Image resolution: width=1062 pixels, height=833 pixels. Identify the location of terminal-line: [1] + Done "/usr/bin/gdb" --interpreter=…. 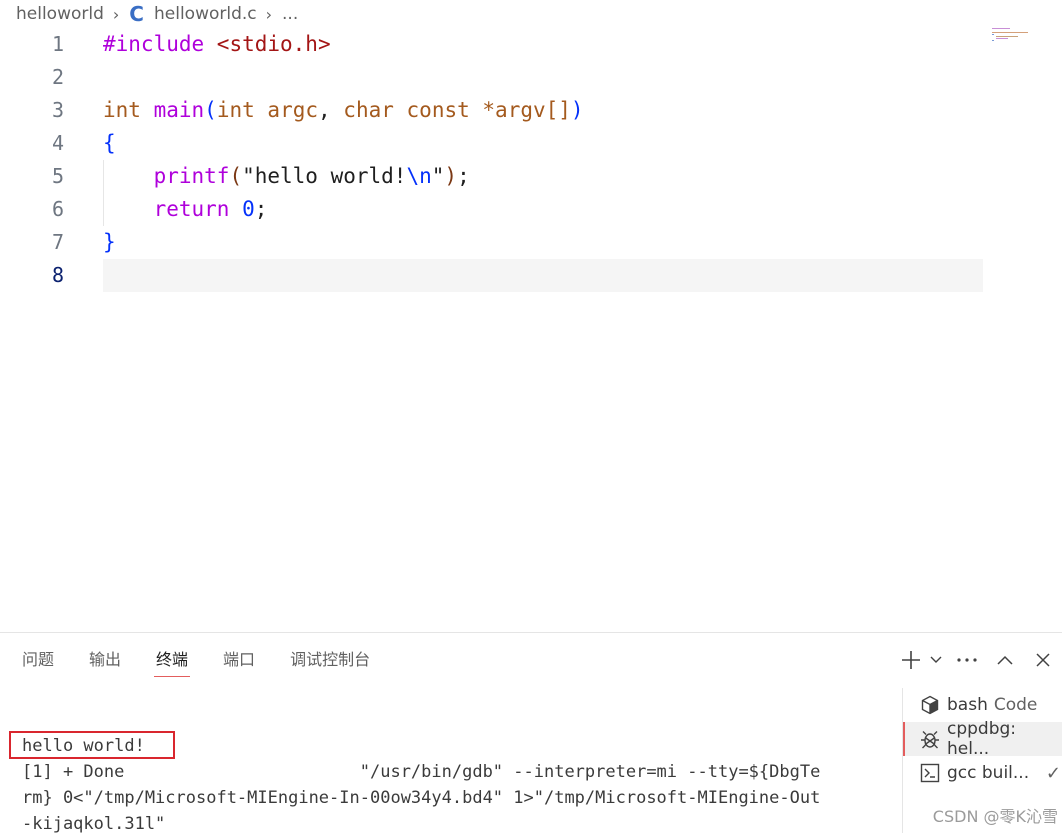
(421, 772).